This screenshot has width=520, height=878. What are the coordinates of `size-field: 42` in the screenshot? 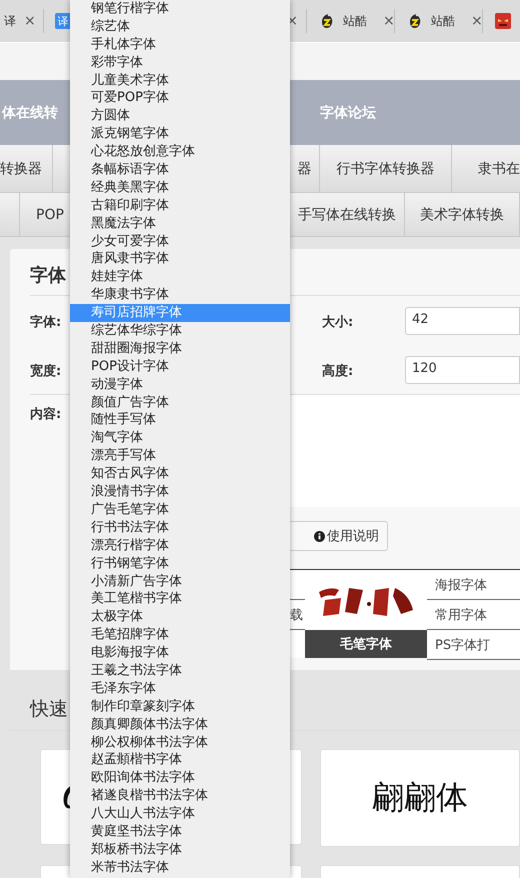 It's located at (462, 320).